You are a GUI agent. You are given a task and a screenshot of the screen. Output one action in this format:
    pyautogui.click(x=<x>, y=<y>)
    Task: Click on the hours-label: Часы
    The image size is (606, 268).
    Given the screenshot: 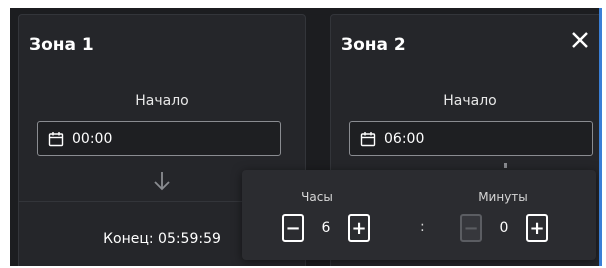 What is the action you would take?
    pyautogui.click(x=317, y=197)
    